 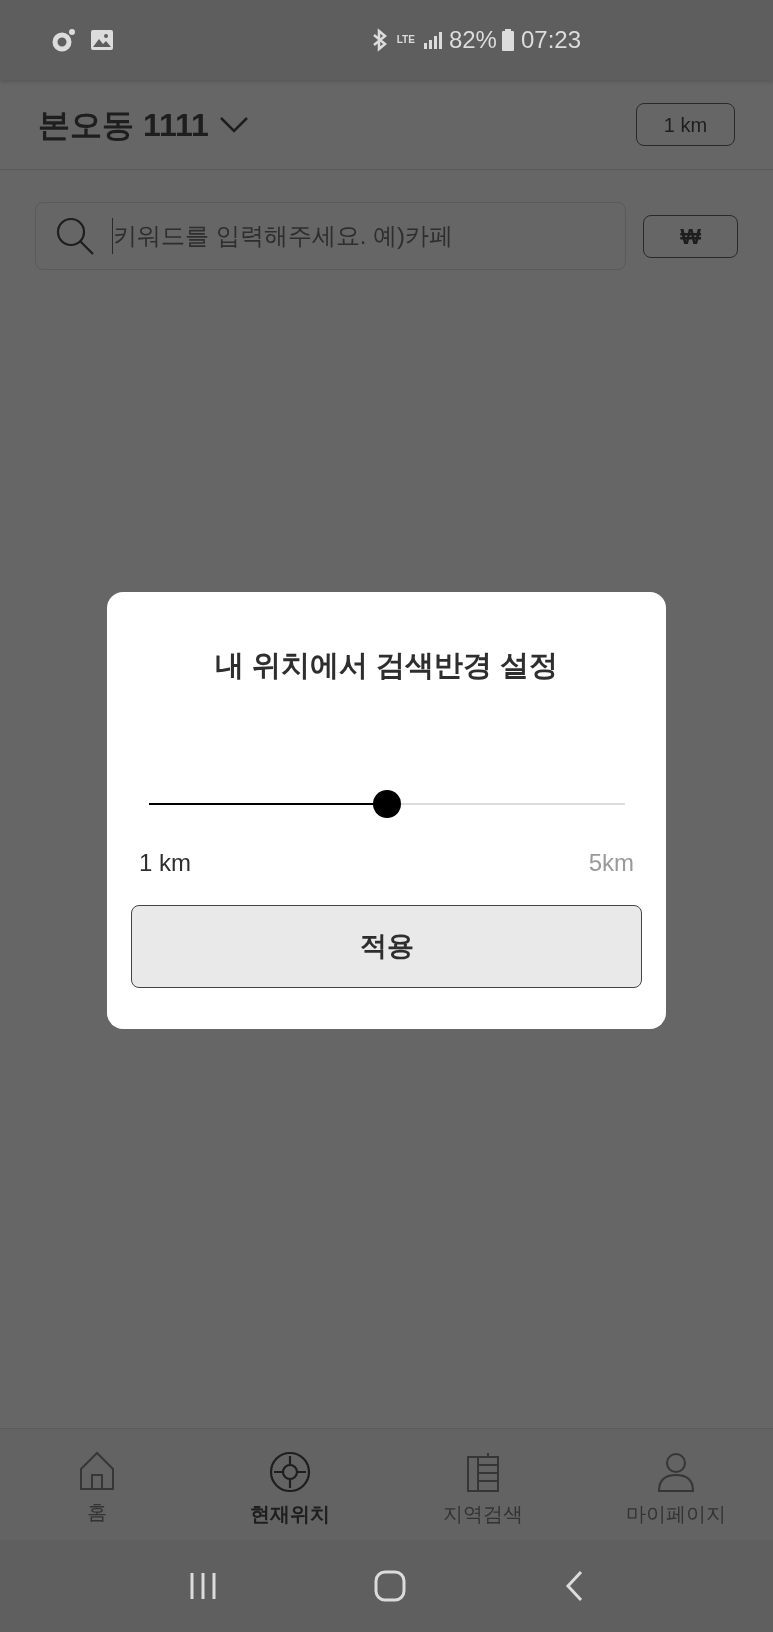 What do you see at coordinates (75, 236) in the screenshot?
I see `search-icon` at bounding box center [75, 236].